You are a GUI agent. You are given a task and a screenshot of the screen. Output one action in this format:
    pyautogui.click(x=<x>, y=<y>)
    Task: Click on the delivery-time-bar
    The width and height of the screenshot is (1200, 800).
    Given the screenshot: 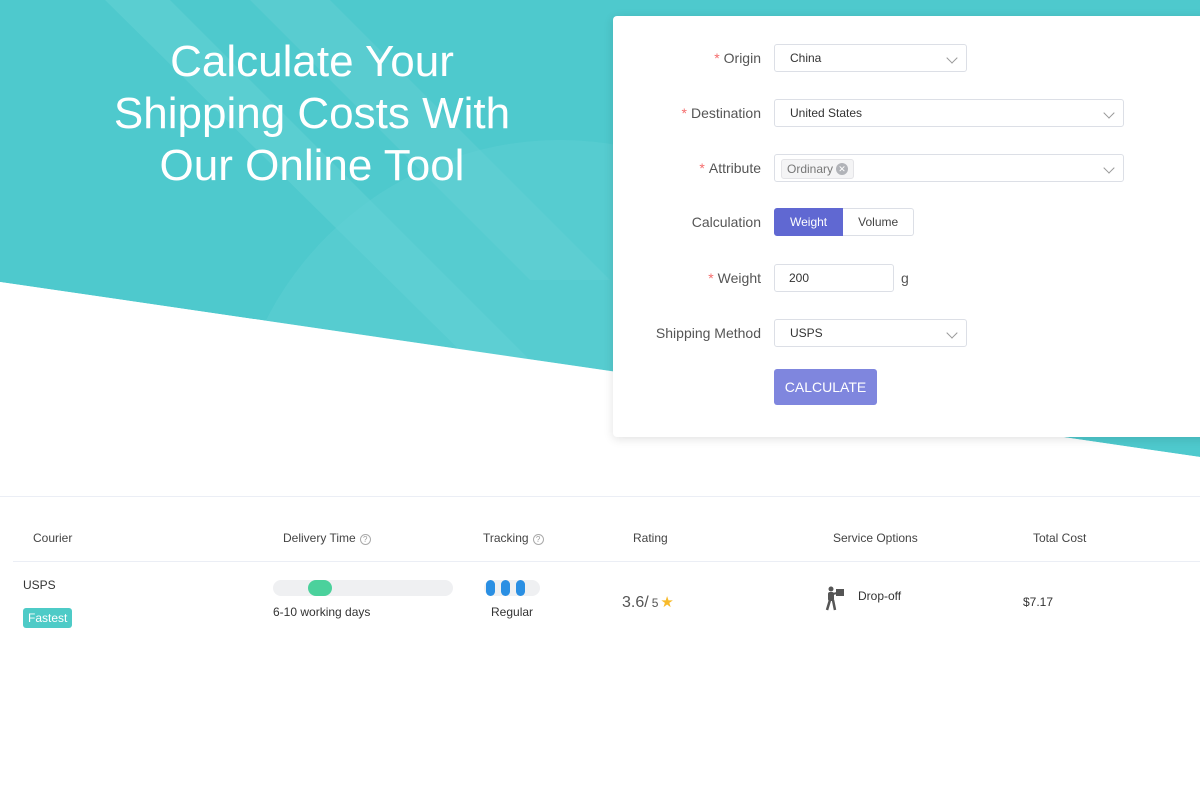 What is the action you would take?
    pyautogui.click(x=363, y=588)
    